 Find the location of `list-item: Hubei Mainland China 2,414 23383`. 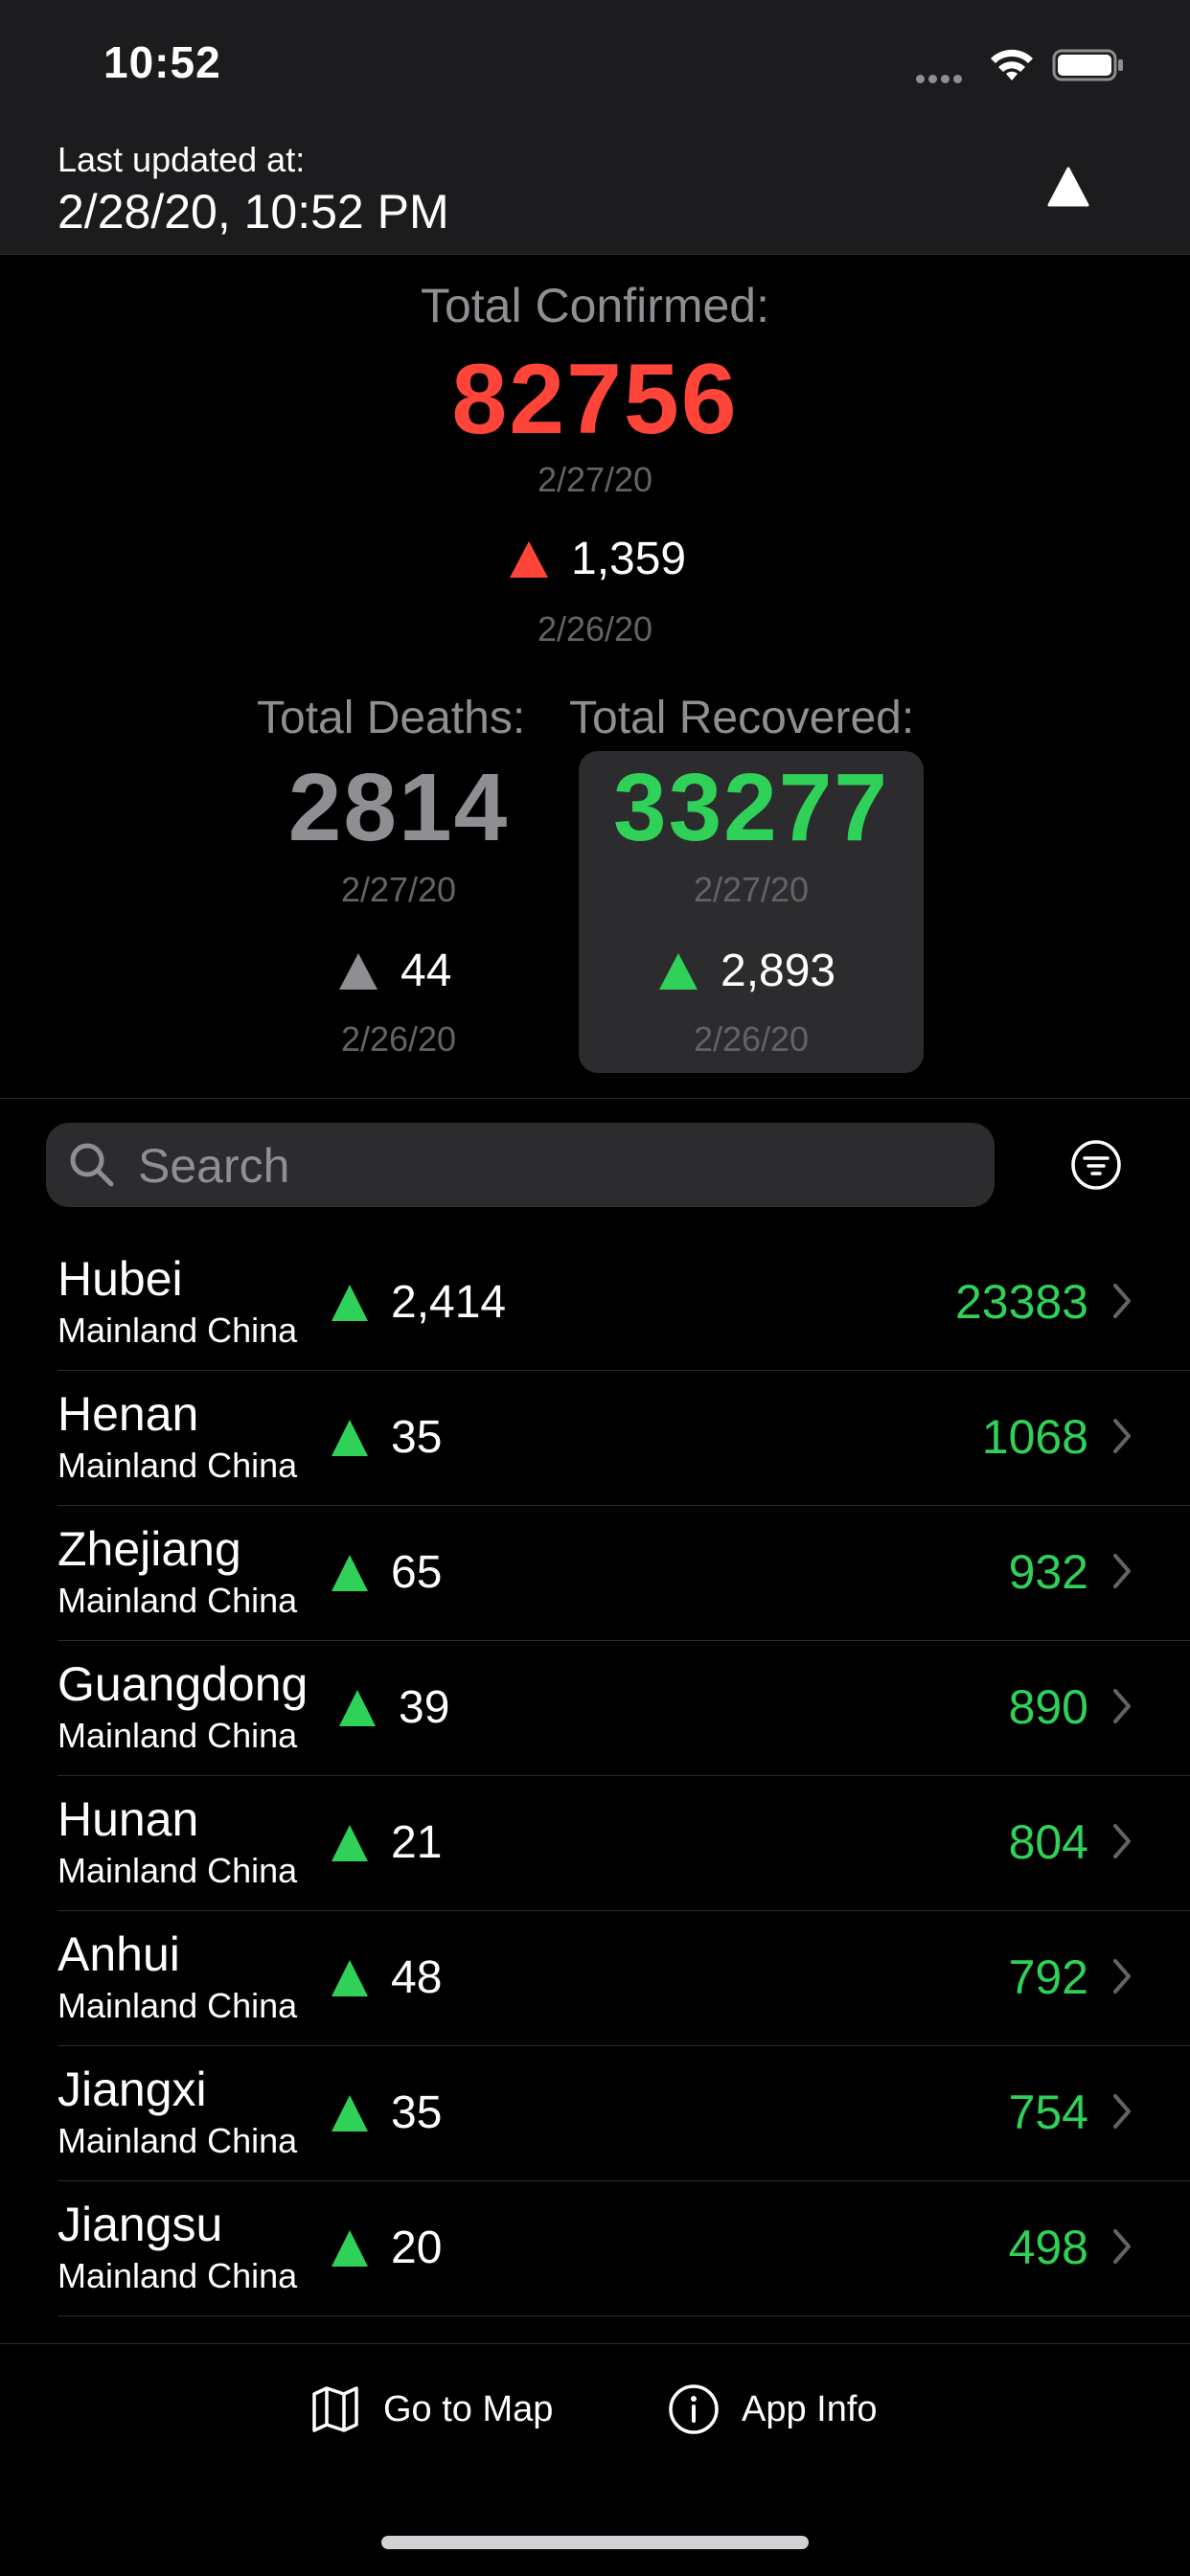

list-item: Hubei Mainland China 2,414 23383 is located at coordinates (595, 1304).